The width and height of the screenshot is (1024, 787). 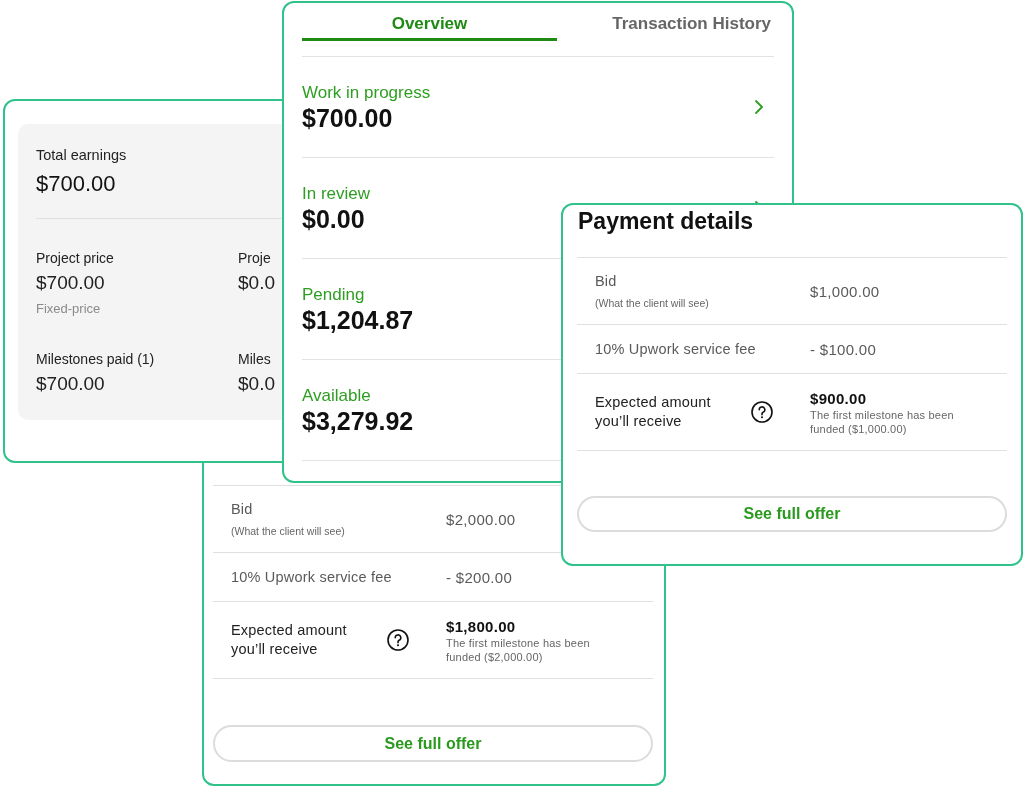 I want to click on detail-value: - $200.00, so click(x=479, y=577).